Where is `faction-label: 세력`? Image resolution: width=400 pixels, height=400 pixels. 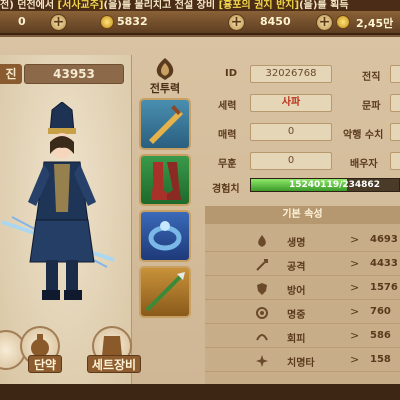
faction-label: 세력 is located at coordinates (227, 106).